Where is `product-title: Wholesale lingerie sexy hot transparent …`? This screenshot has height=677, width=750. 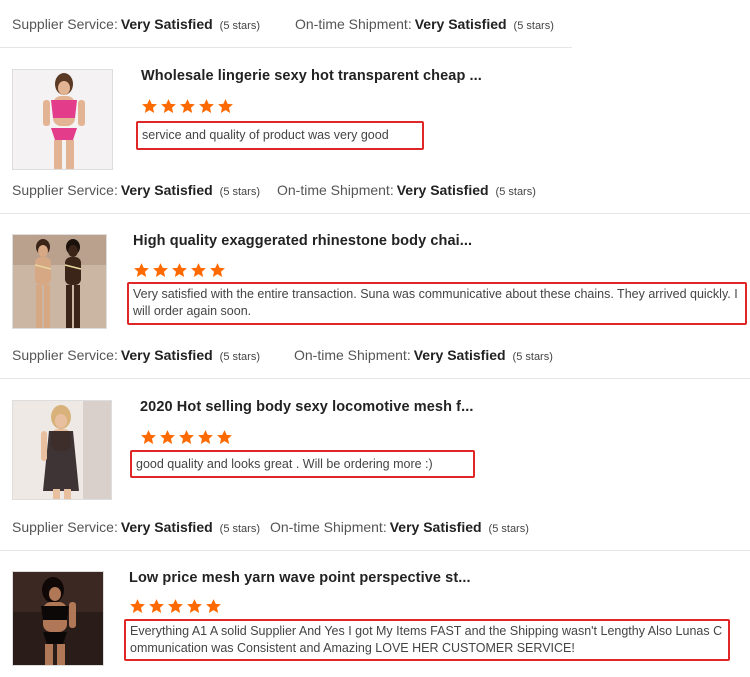 product-title: Wholesale lingerie sexy hot transparent … is located at coordinates (311, 76).